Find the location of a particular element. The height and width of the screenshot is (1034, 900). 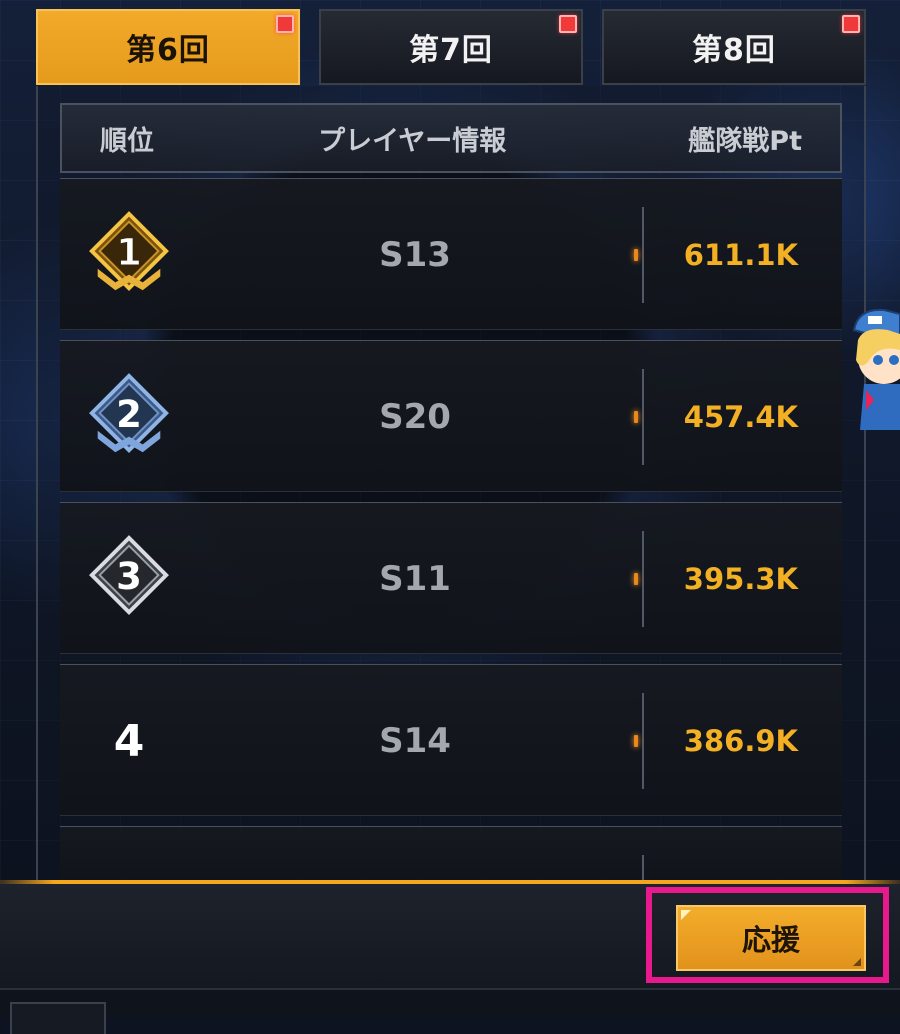

tab-label: 第6回 is located at coordinates (168, 50).